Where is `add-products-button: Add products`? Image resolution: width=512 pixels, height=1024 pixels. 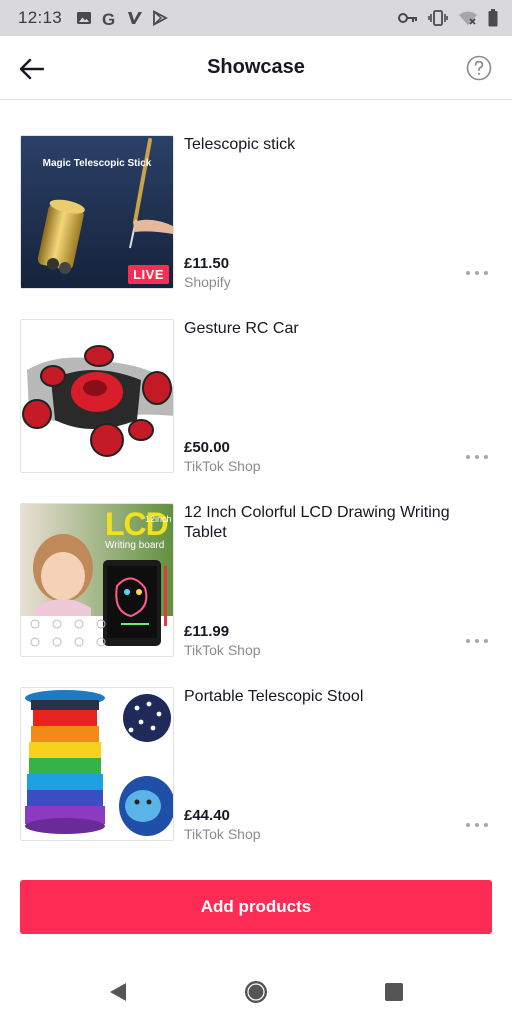 add-products-button: Add products is located at coordinates (256, 907).